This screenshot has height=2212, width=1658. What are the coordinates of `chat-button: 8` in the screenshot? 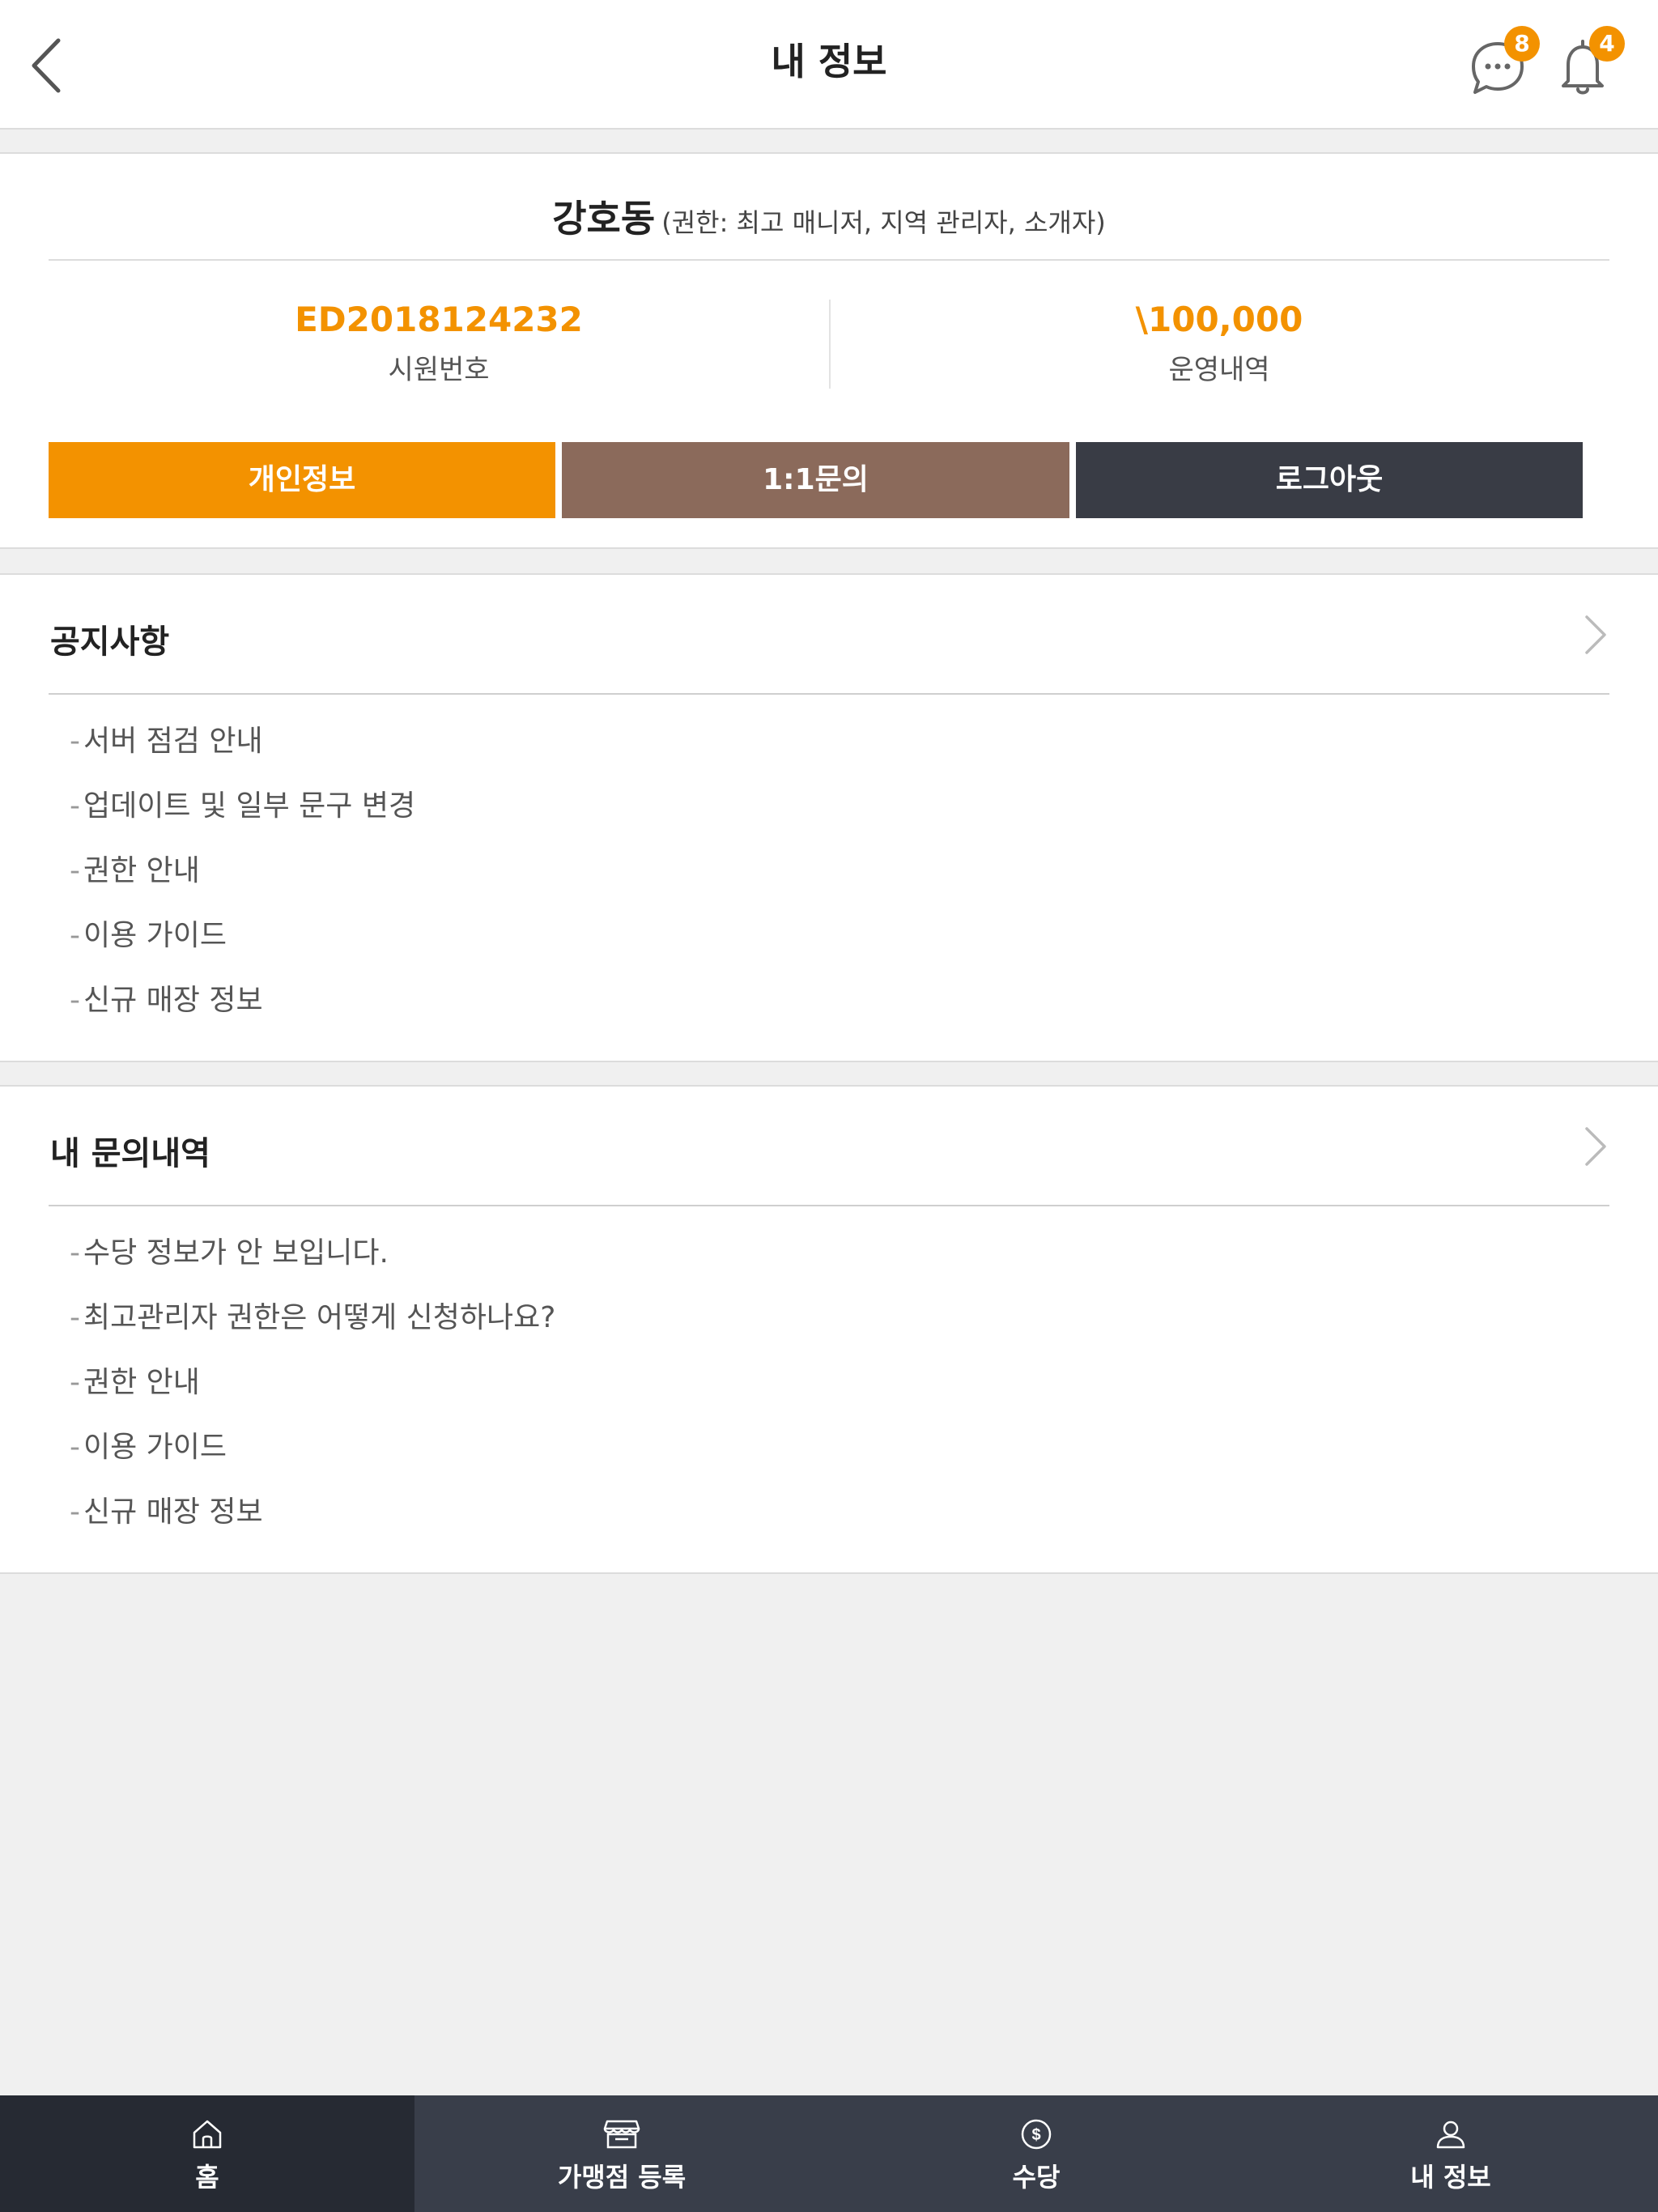 It's located at (1502, 65).